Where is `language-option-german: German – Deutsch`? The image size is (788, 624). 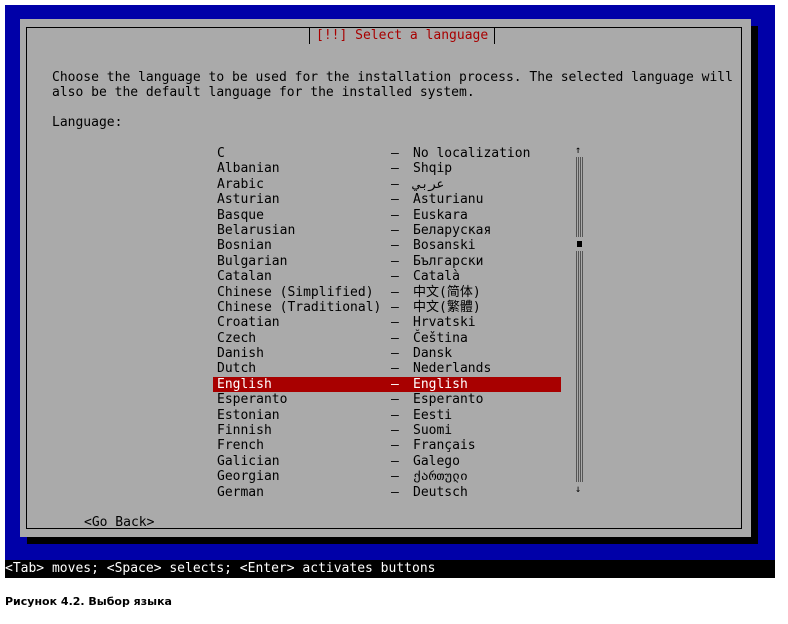 language-option-german: German – Deutsch is located at coordinates (387, 492).